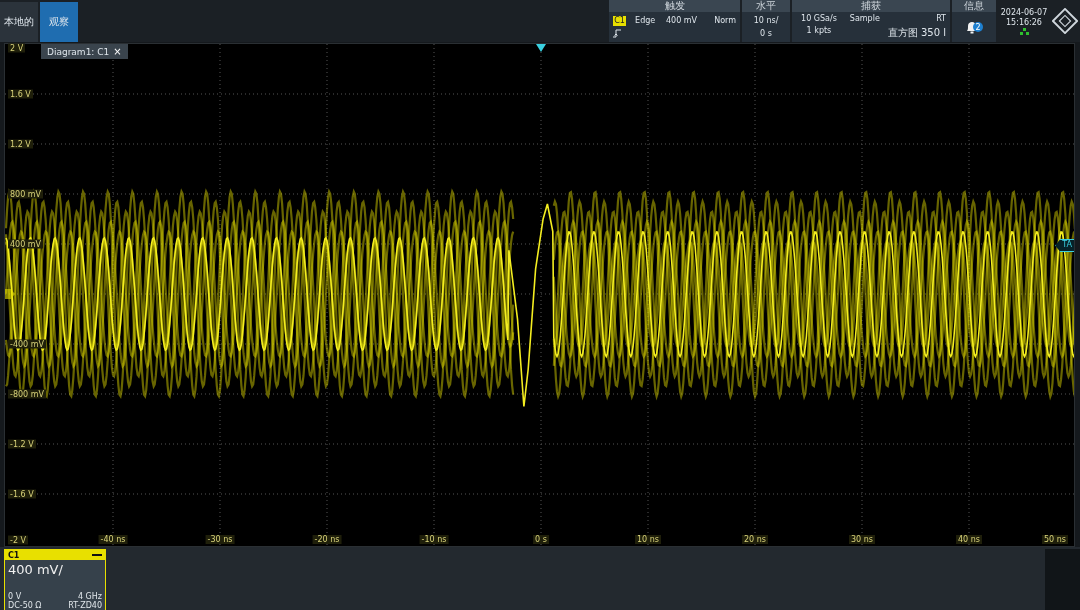  What do you see at coordinates (916, 32) in the screenshot?
I see `histogram-count: 直方图 350 l` at bounding box center [916, 32].